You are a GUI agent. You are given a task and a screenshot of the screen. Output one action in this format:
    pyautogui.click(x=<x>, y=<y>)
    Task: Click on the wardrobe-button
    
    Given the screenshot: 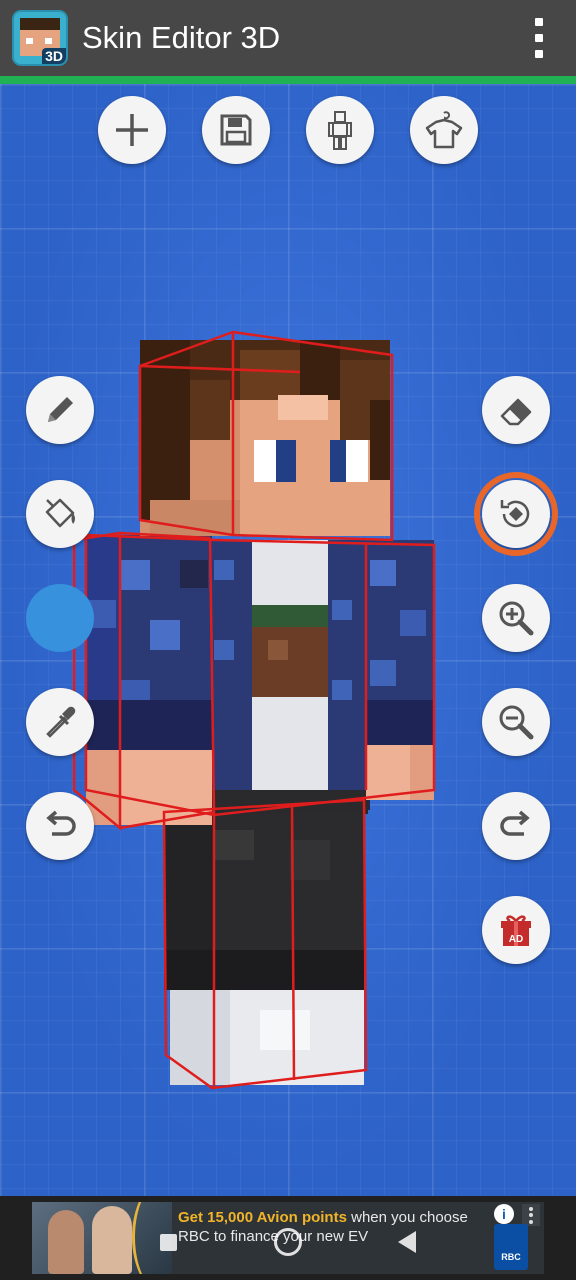 What is the action you would take?
    pyautogui.click(x=444, y=130)
    